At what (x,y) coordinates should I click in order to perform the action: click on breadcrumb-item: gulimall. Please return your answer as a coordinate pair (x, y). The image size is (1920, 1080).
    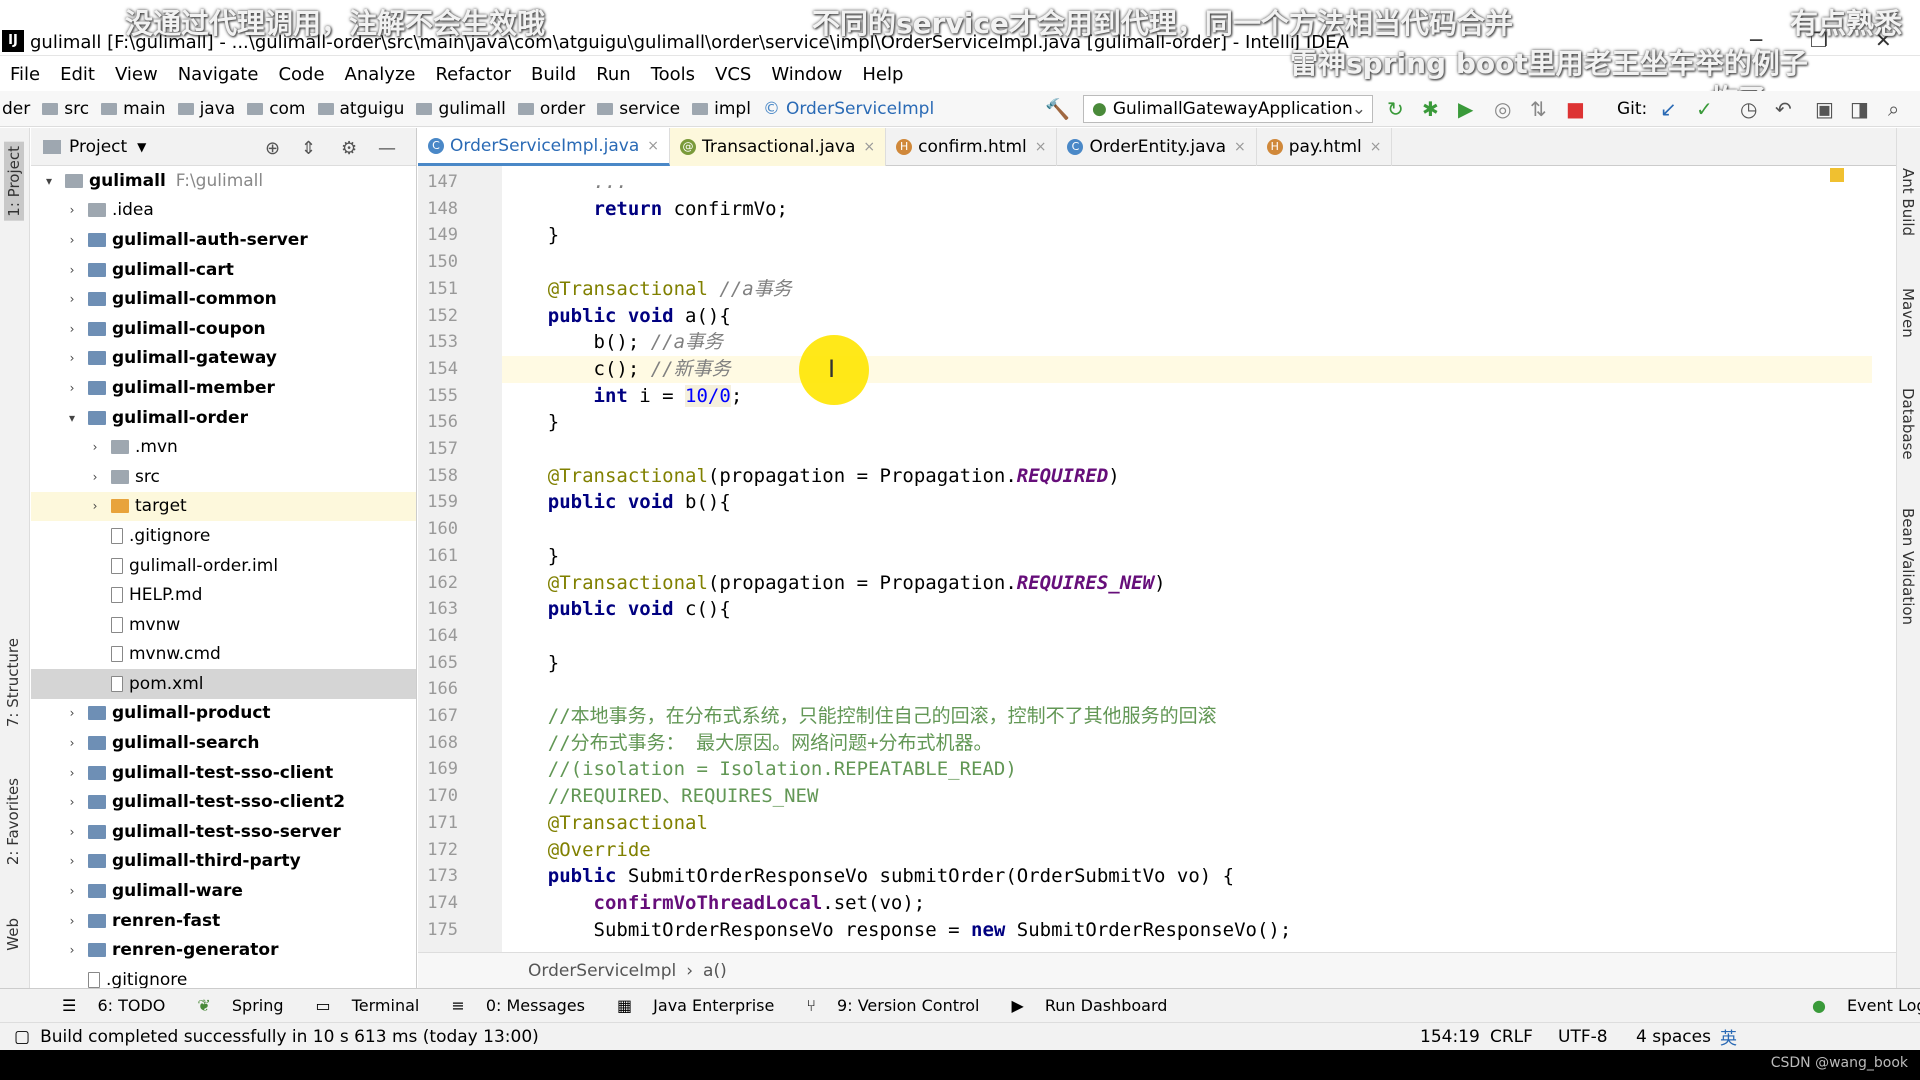
    Looking at the image, I should click on (461, 109).